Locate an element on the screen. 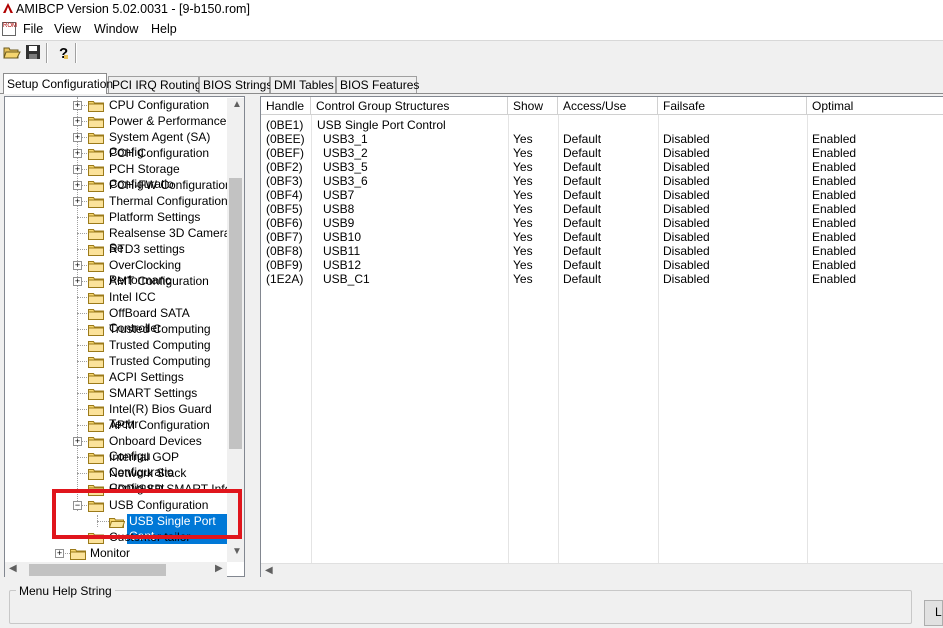 The height and width of the screenshot is (628, 943). help-icon: ? is located at coordinates (63, 52).